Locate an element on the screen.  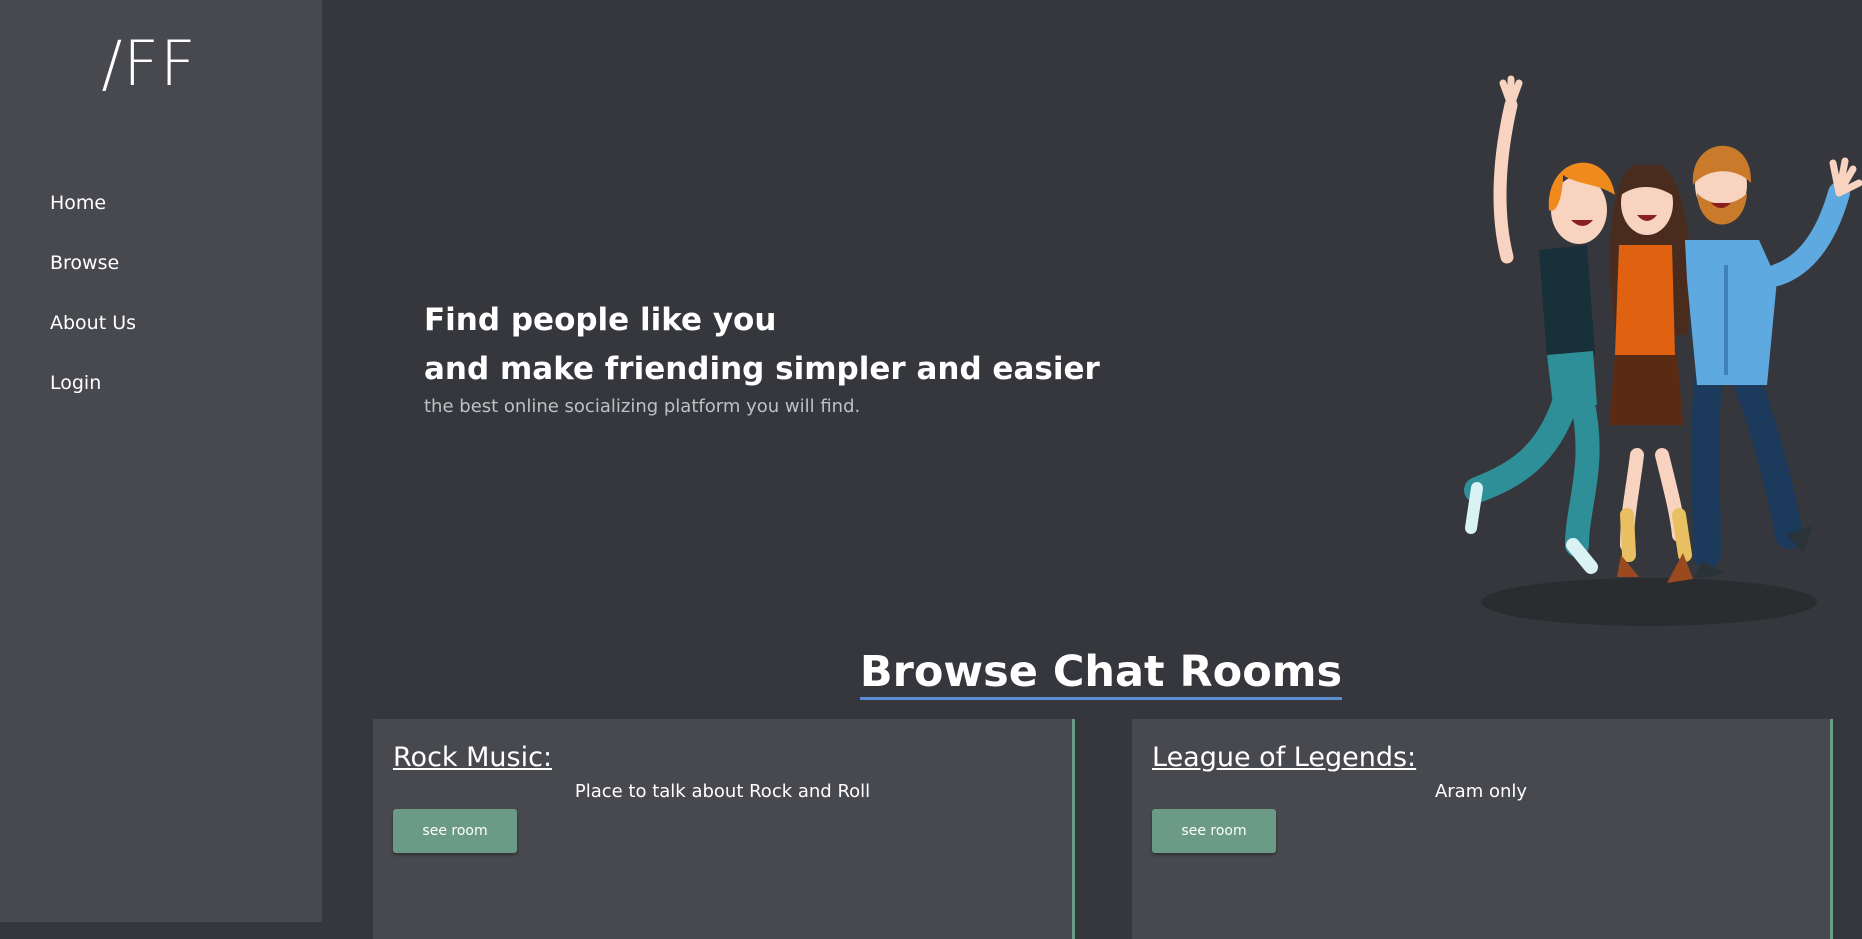
browse-chat-rooms-heading: Browse Chat Rooms is located at coordinates (1092, 672).